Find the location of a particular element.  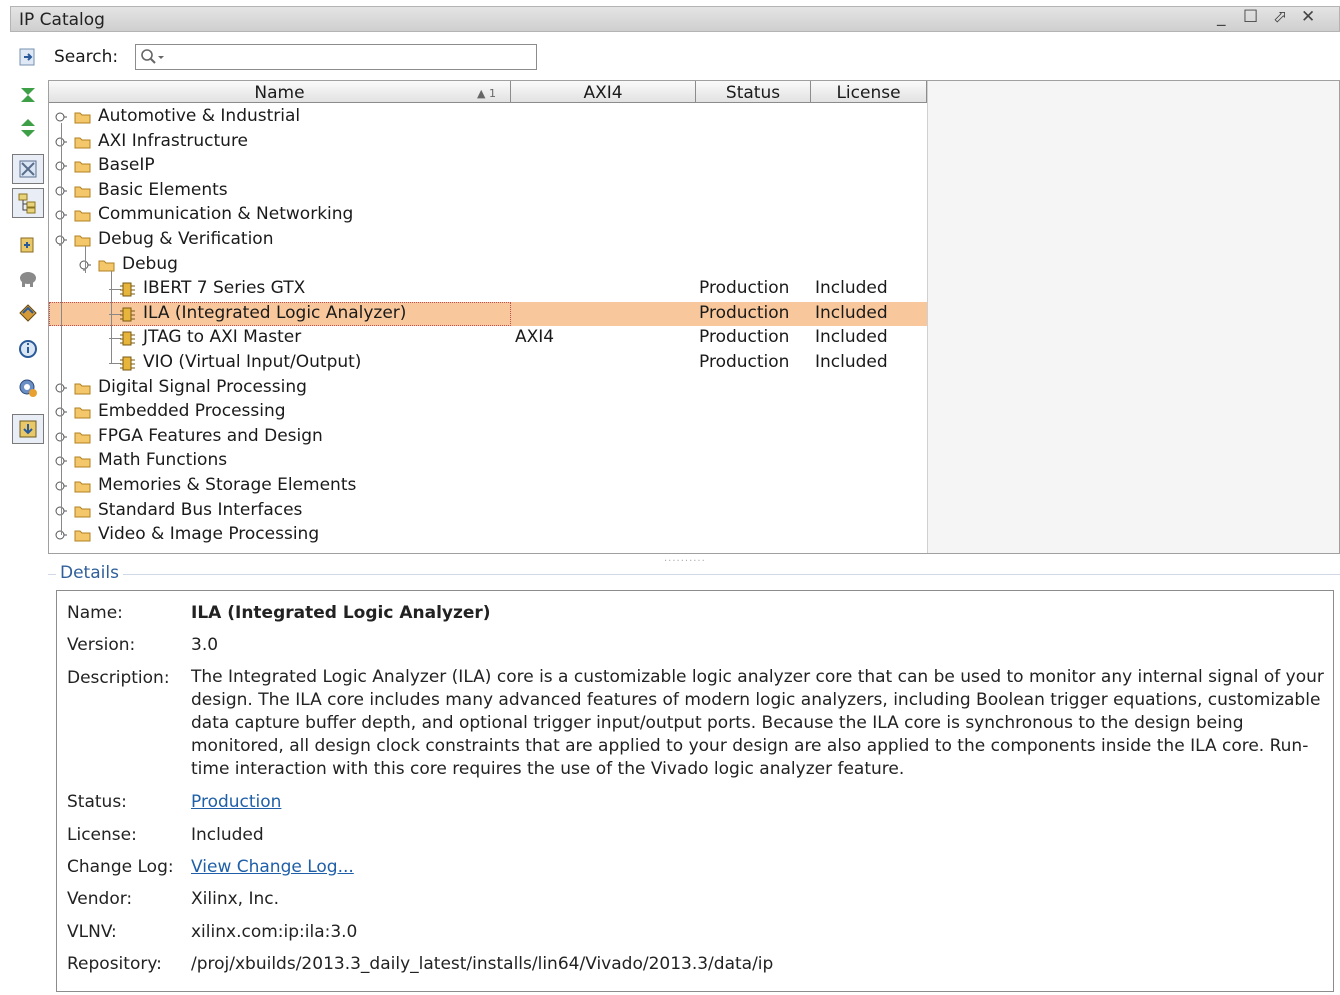

column-header-license: License is located at coordinates (869, 92).